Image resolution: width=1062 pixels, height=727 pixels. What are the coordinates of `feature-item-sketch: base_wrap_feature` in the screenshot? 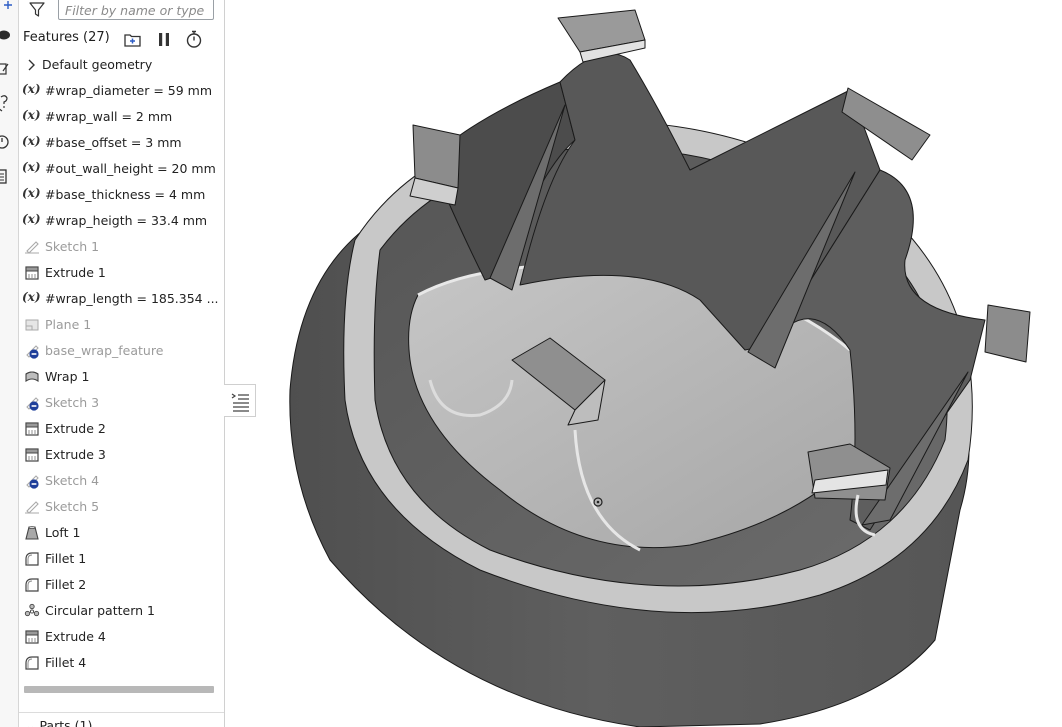 It's located at (121, 351).